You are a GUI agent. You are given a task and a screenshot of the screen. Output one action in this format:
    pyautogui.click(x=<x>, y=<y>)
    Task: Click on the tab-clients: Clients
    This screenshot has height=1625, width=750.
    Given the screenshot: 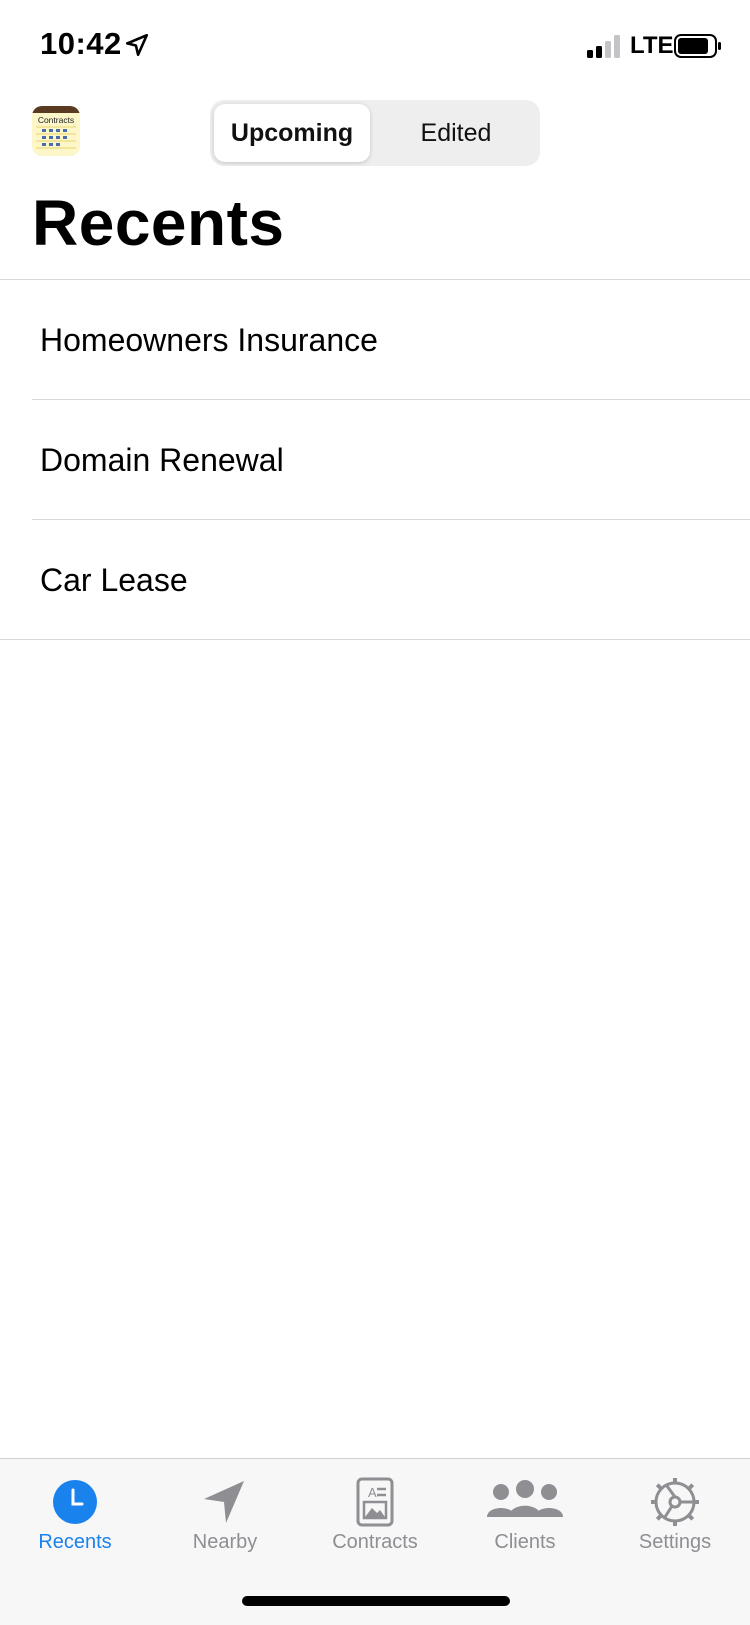 What is the action you would take?
    pyautogui.click(x=525, y=1519)
    